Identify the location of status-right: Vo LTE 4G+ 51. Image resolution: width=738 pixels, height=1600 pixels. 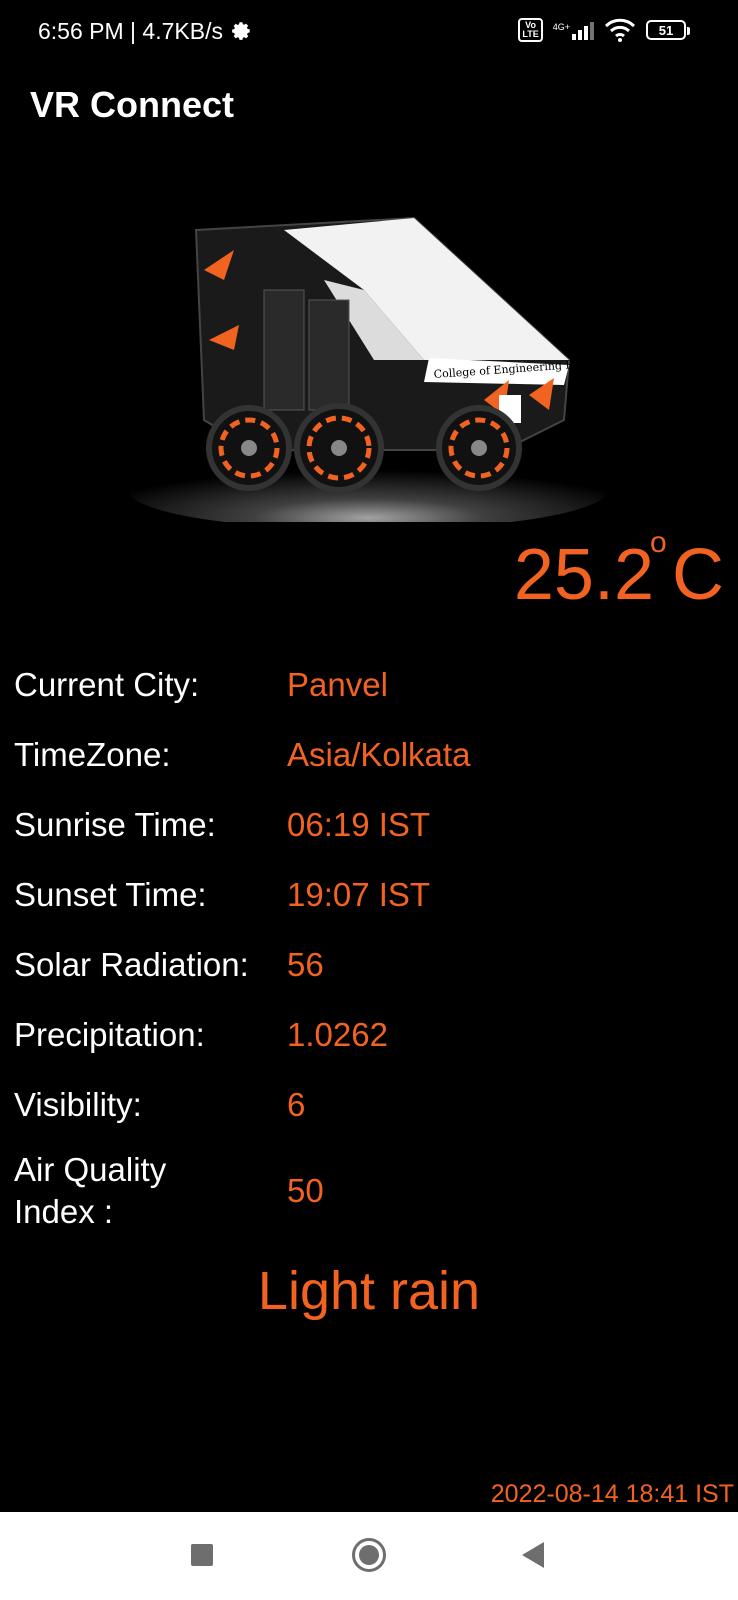
(604, 30).